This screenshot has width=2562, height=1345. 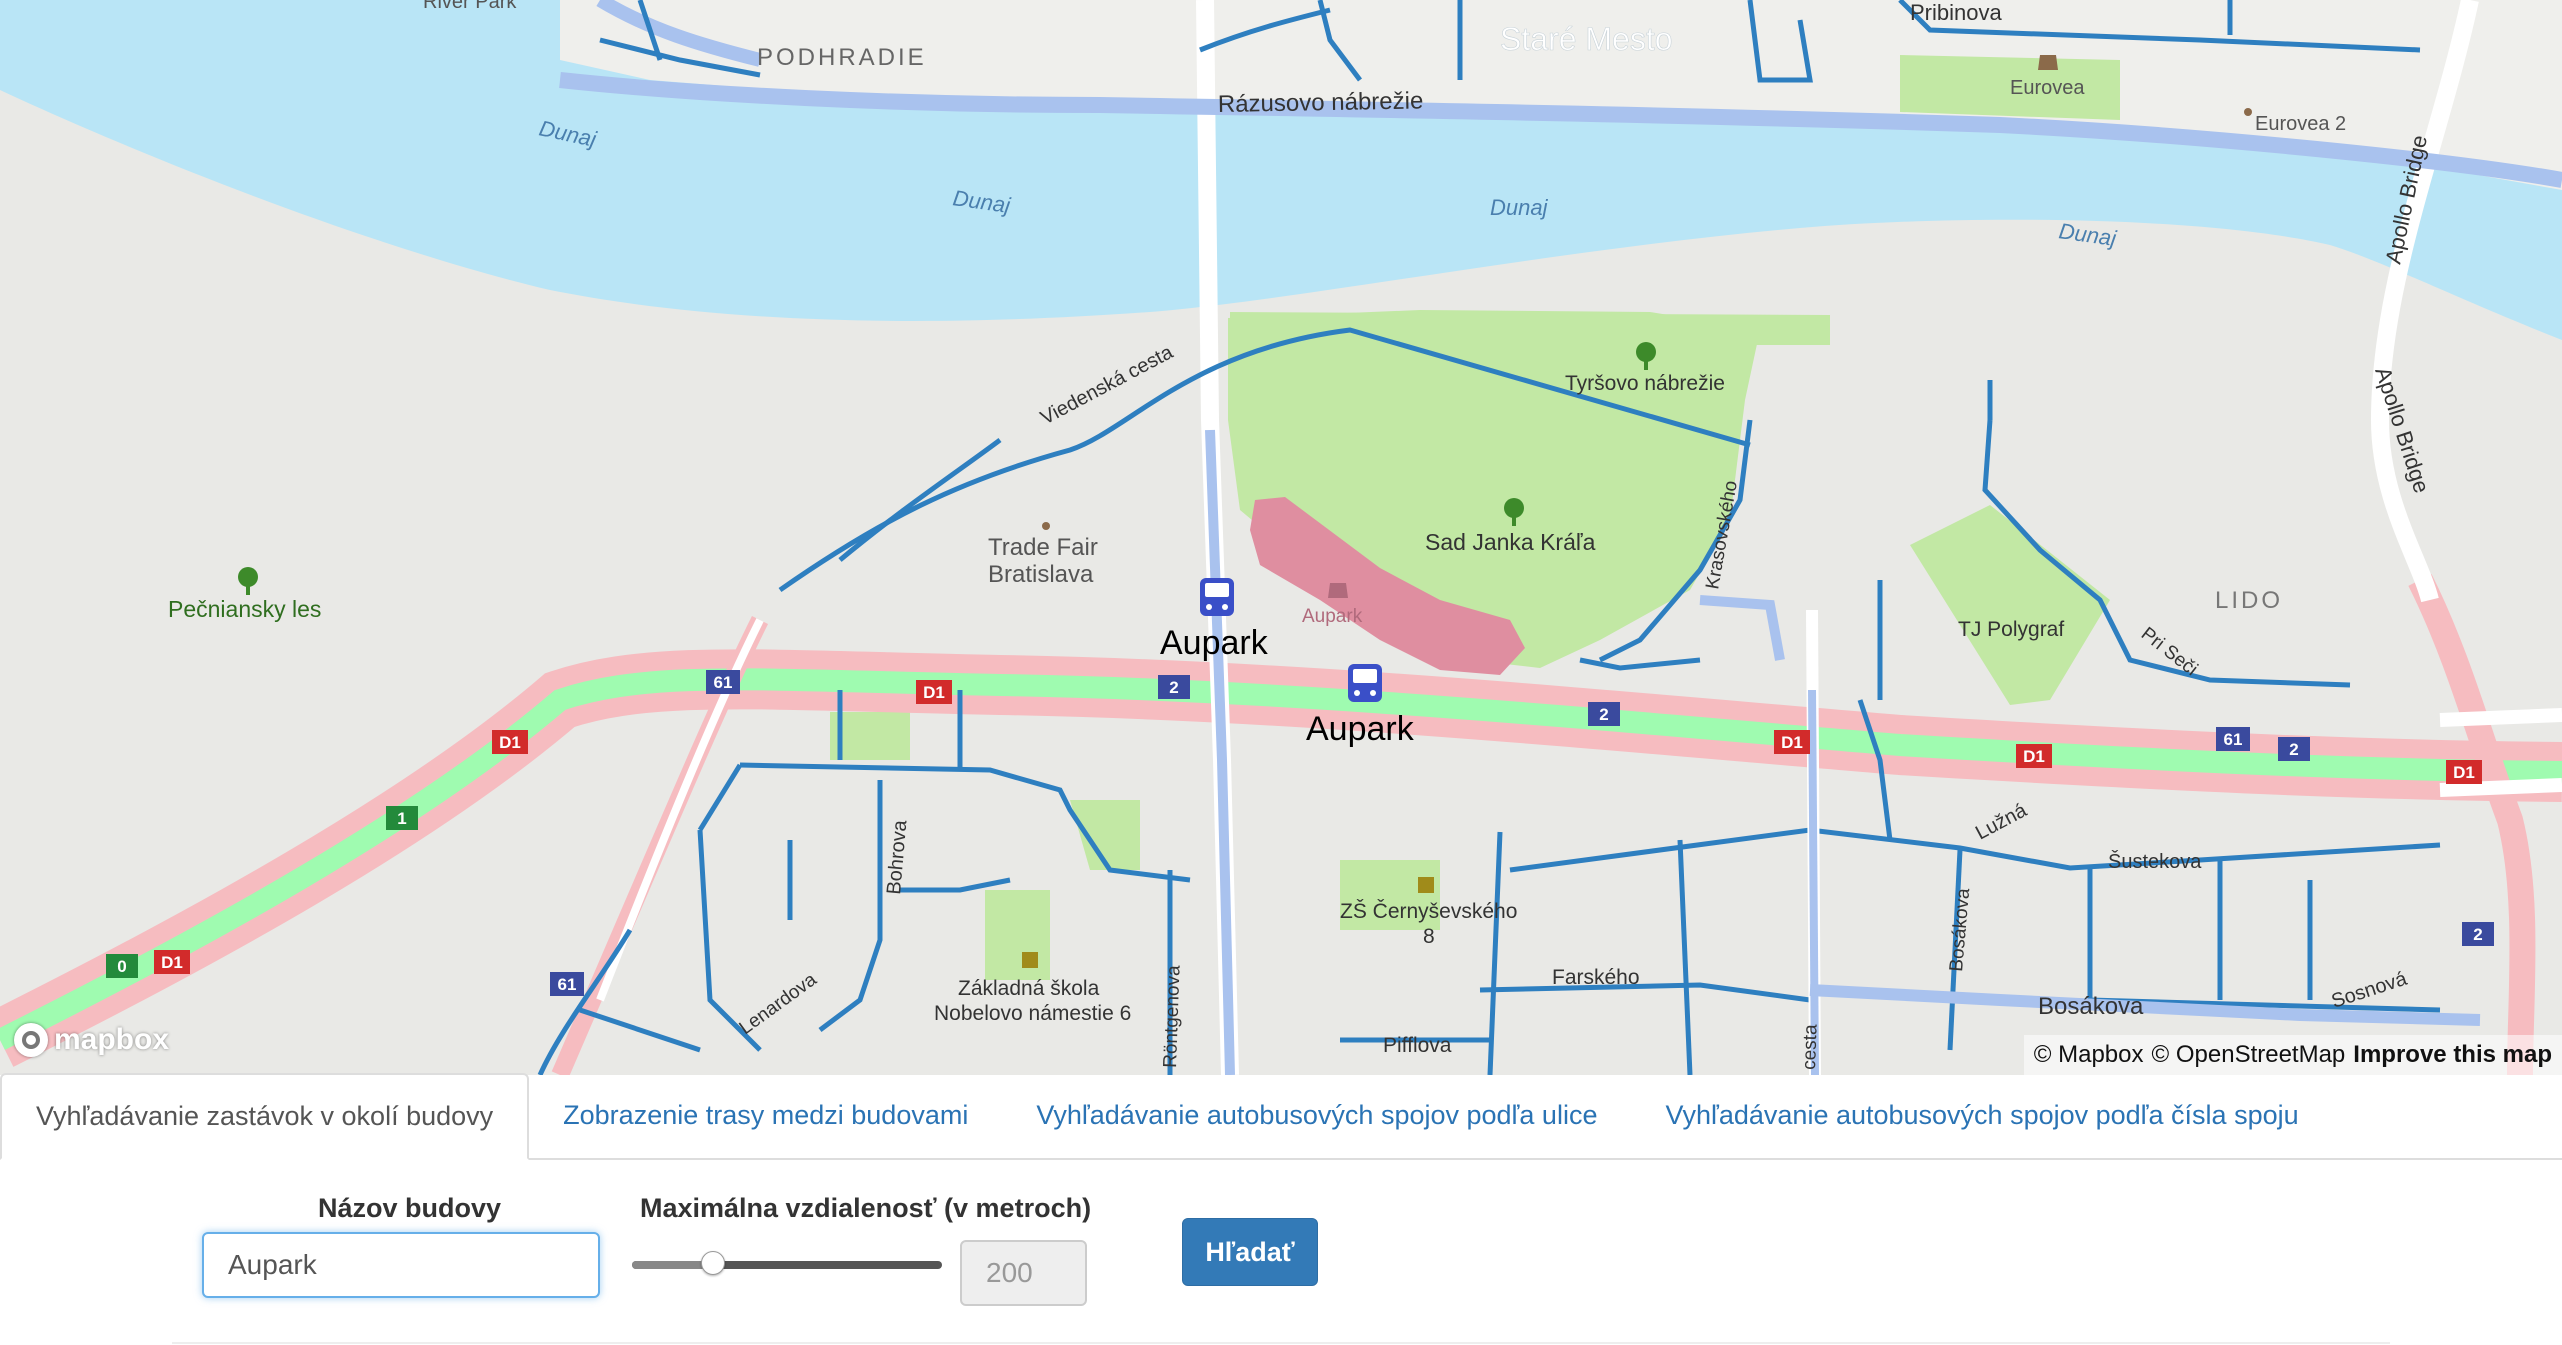 I want to click on label-rontgenova: Röntgenova, so click(x=1172, y=1017).